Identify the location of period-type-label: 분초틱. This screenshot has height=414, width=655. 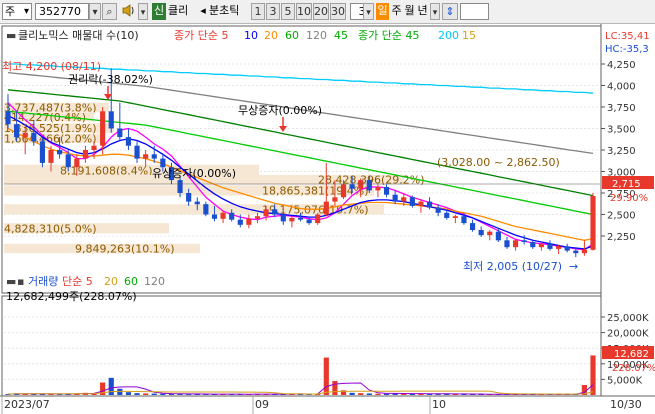
(229, 11).